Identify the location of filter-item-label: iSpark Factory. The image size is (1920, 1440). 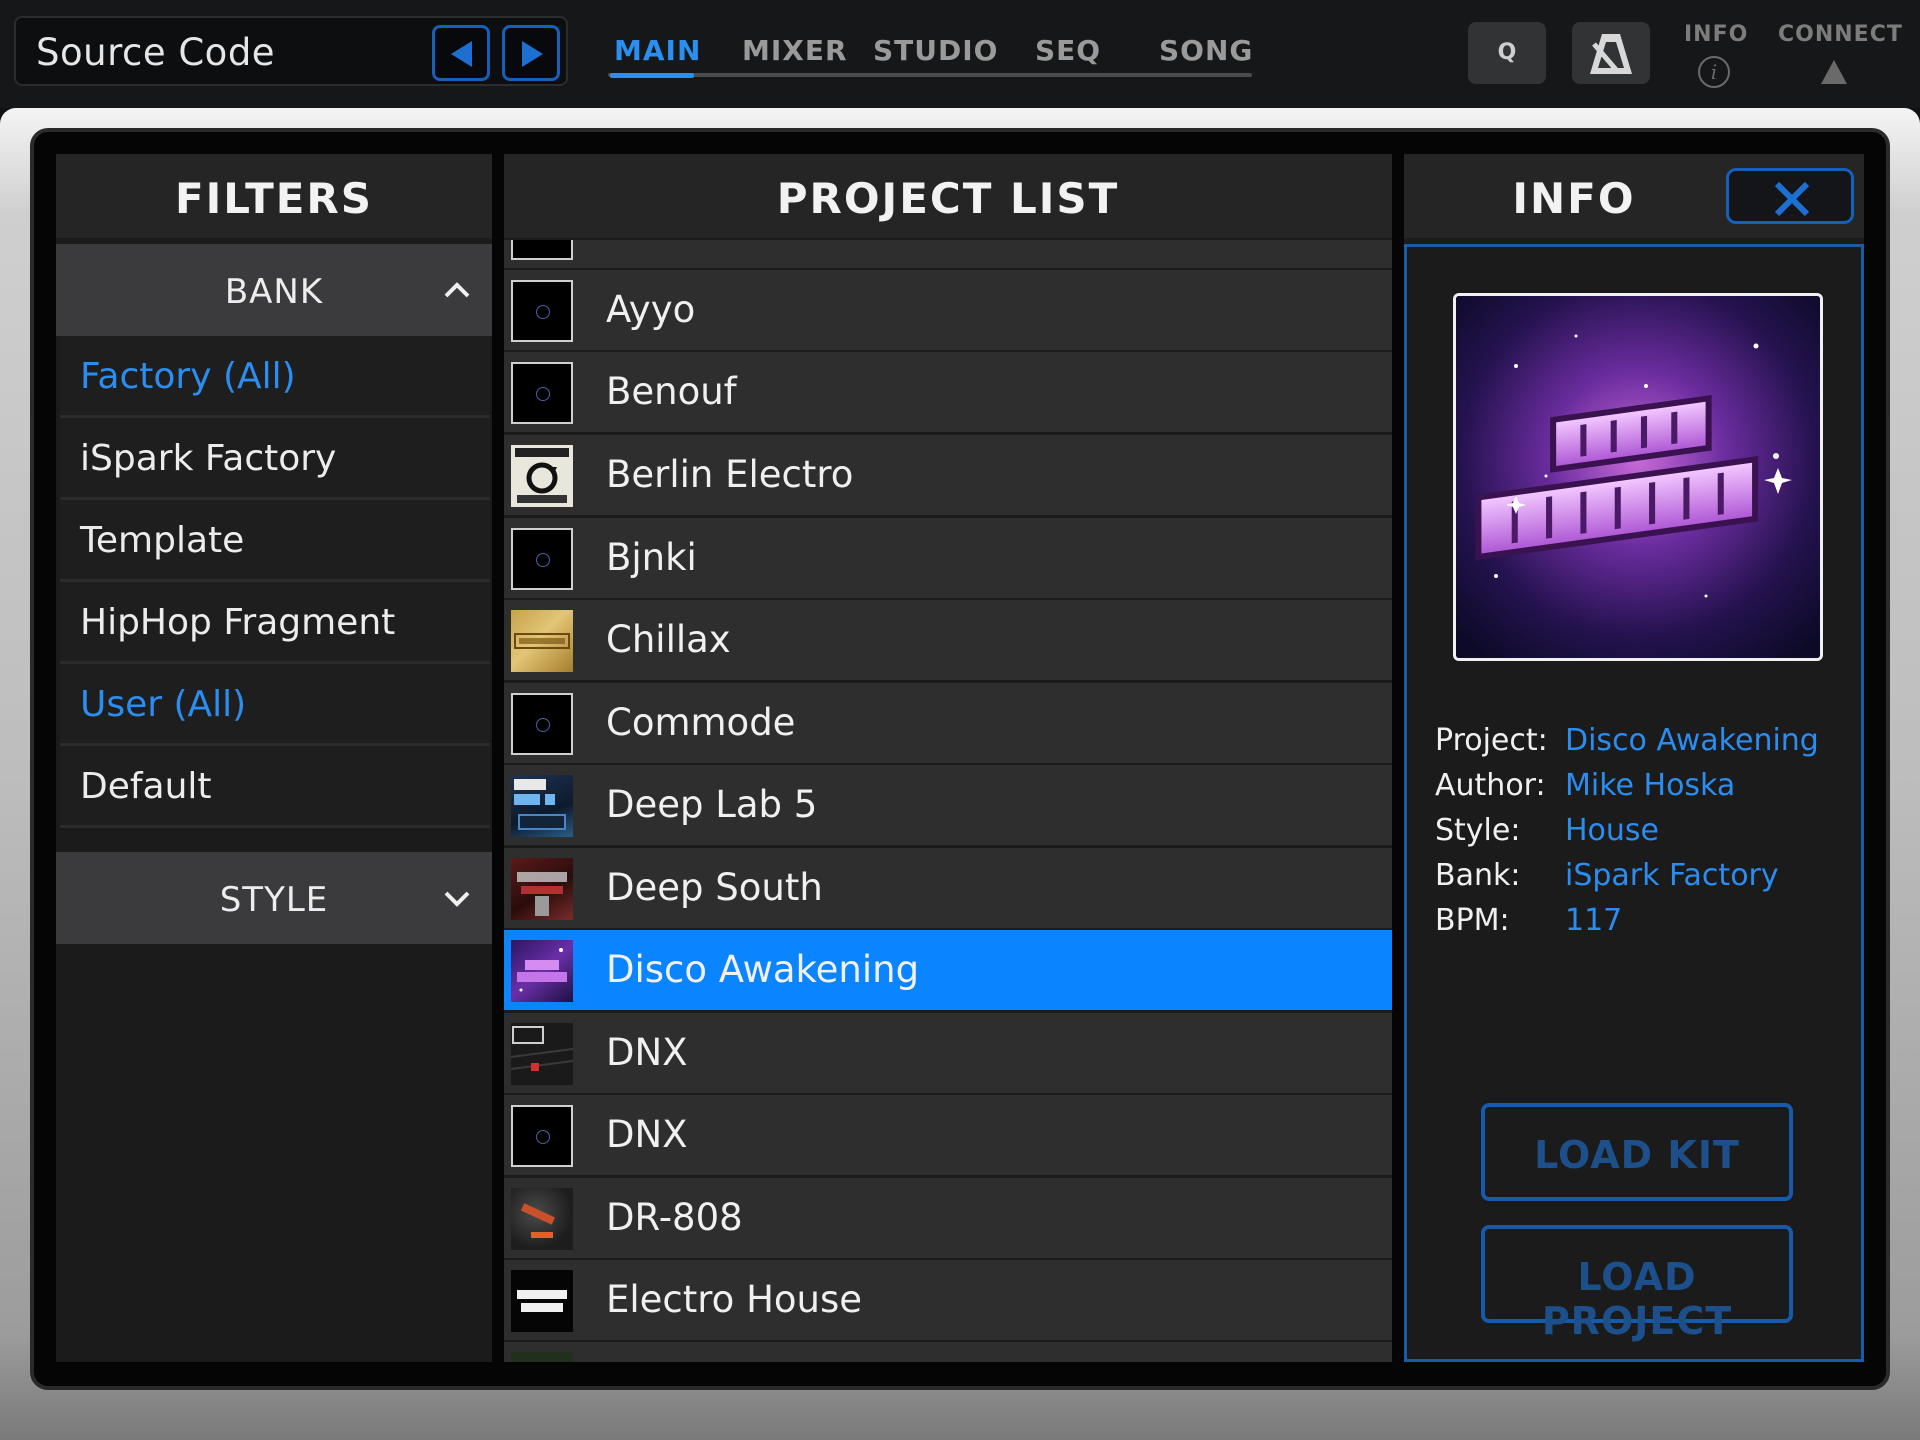
(208, 458).